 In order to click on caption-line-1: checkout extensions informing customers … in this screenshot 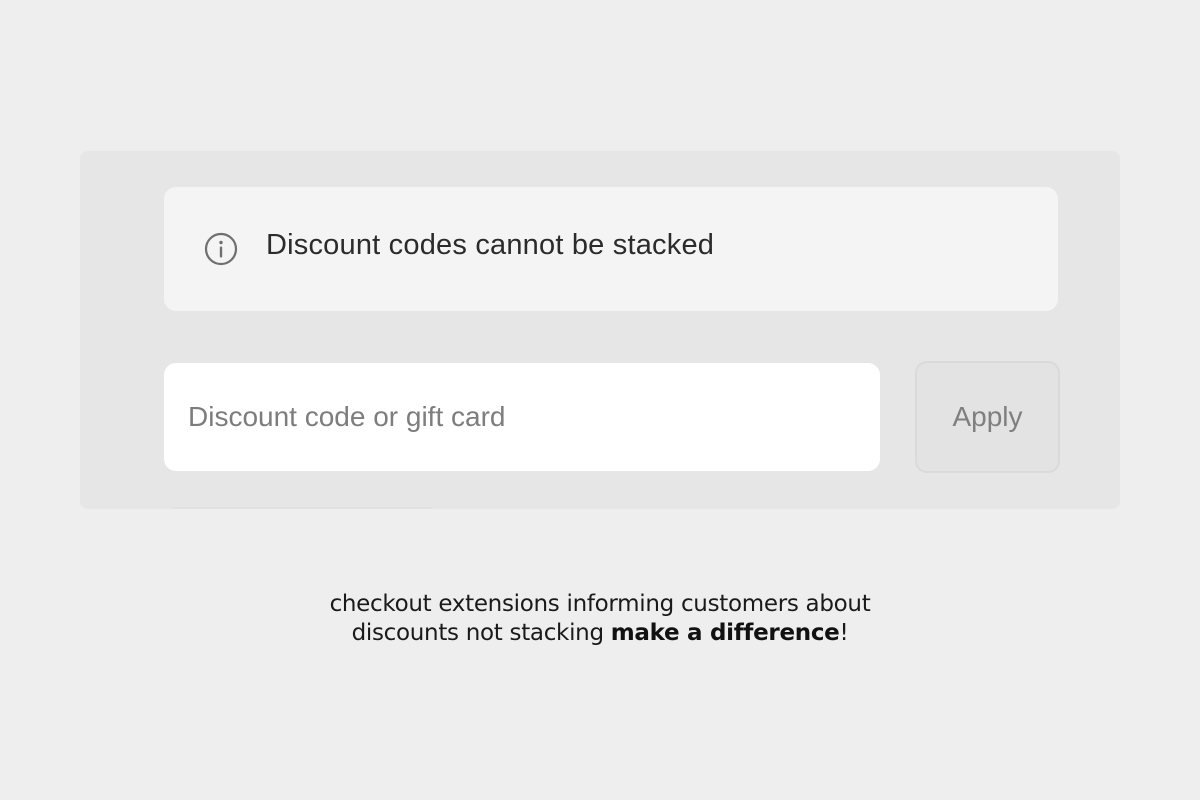, I will do `click(600, 604)`.